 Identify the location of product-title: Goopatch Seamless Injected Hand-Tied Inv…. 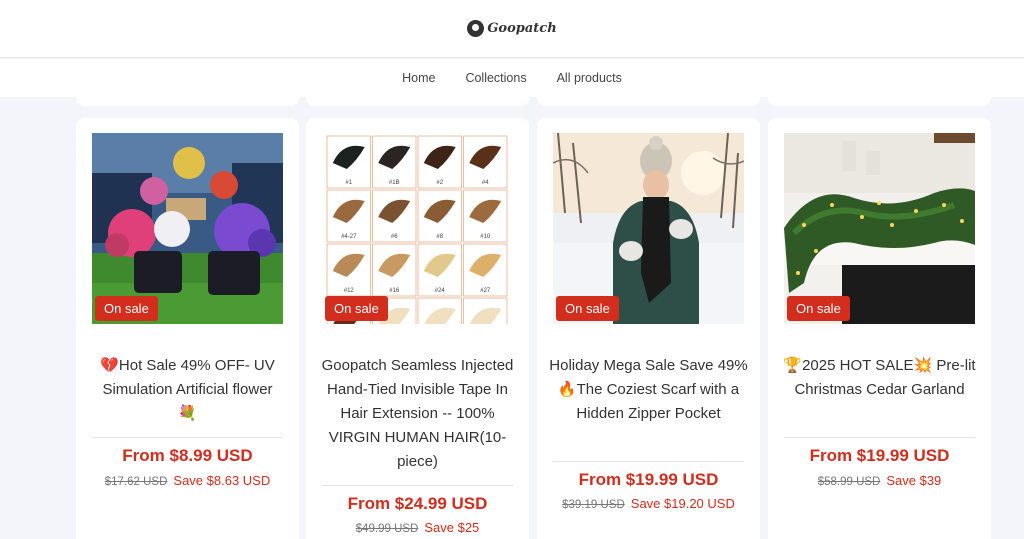
(417, 414).